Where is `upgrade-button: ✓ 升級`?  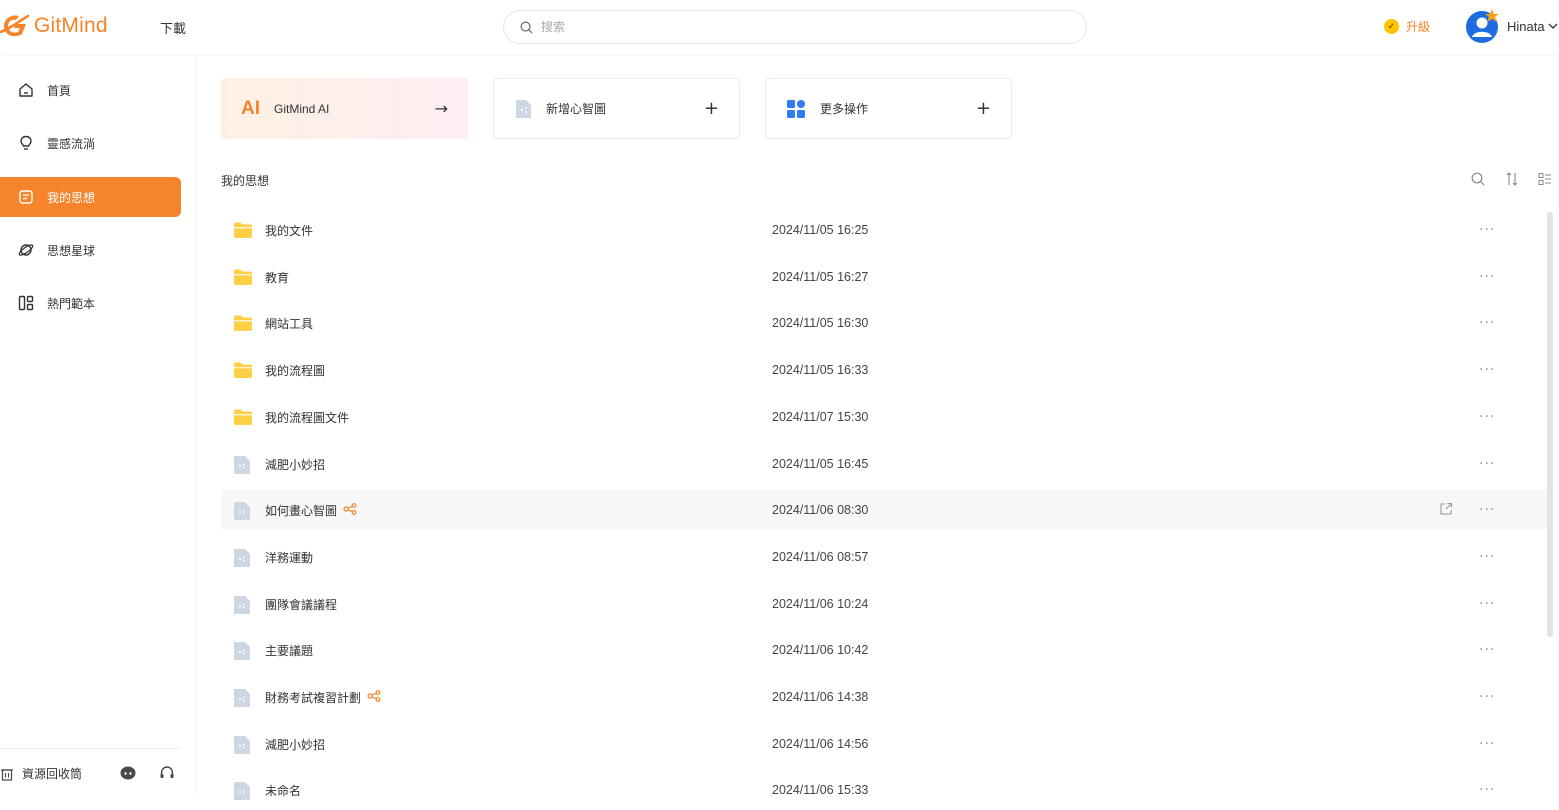 upgrade-button: ✓ 升級 is located at coordinates (1407, 26).